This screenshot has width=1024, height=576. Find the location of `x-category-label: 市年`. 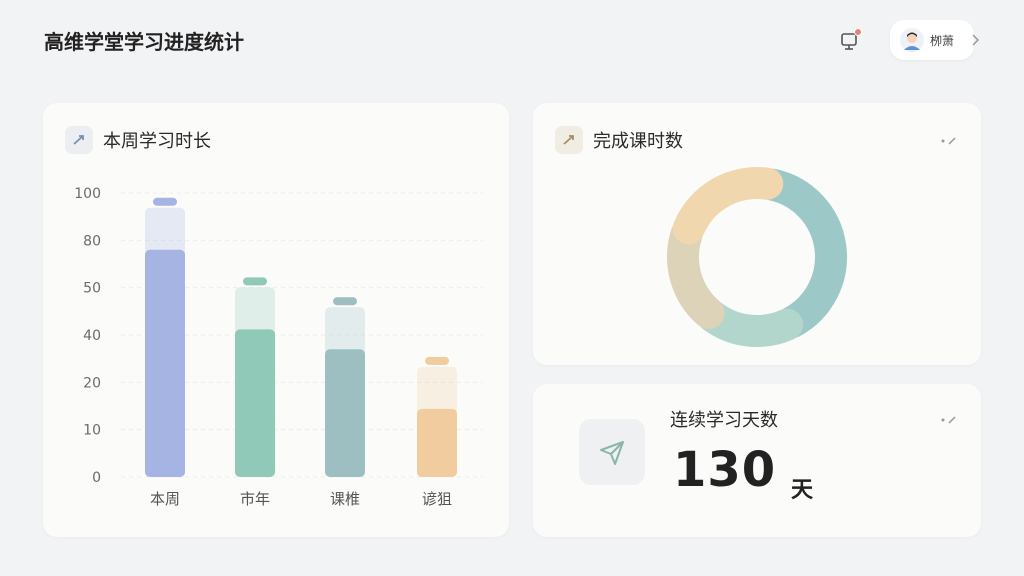

x-category-label: 市年 is located at coordinates (255, 499).